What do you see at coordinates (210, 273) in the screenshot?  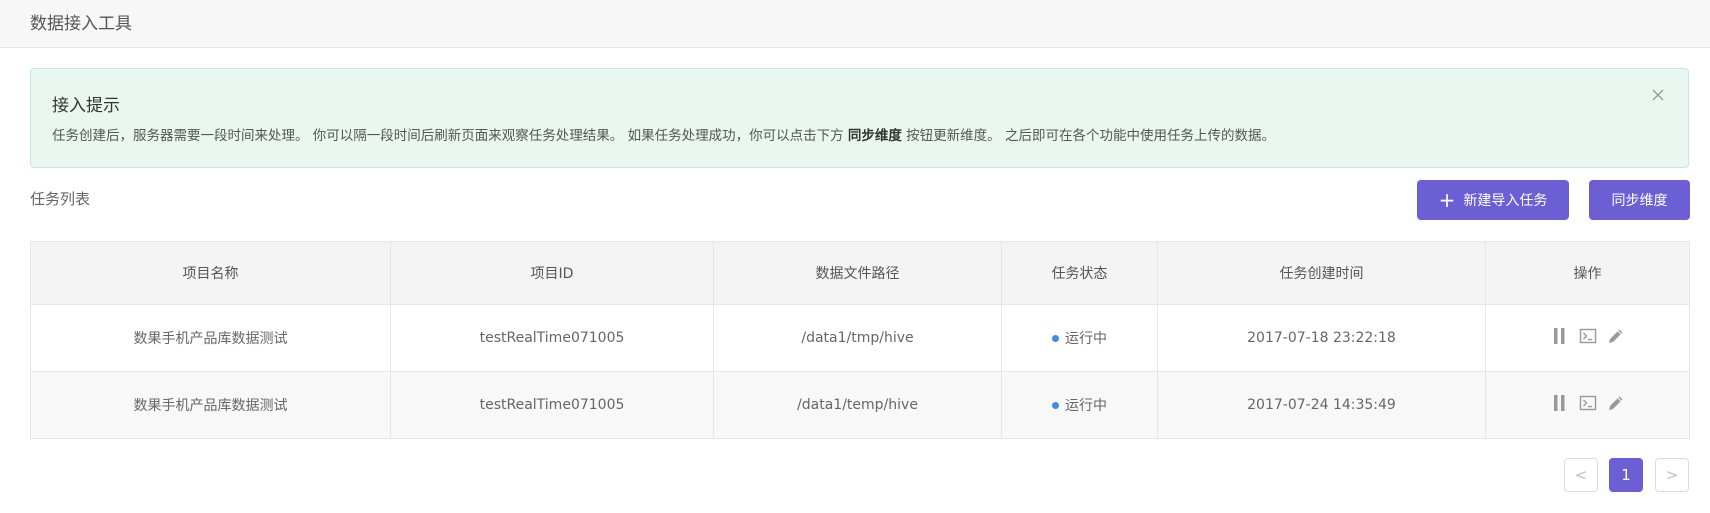 I see `column-header-project-name: 项目名称` at bounding box center [210, 273].